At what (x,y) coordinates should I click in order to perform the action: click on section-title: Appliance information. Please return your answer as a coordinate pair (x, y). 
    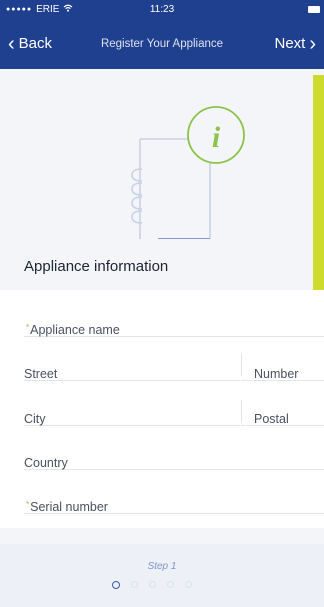
    Looking at the image, I should click on (96, 266).